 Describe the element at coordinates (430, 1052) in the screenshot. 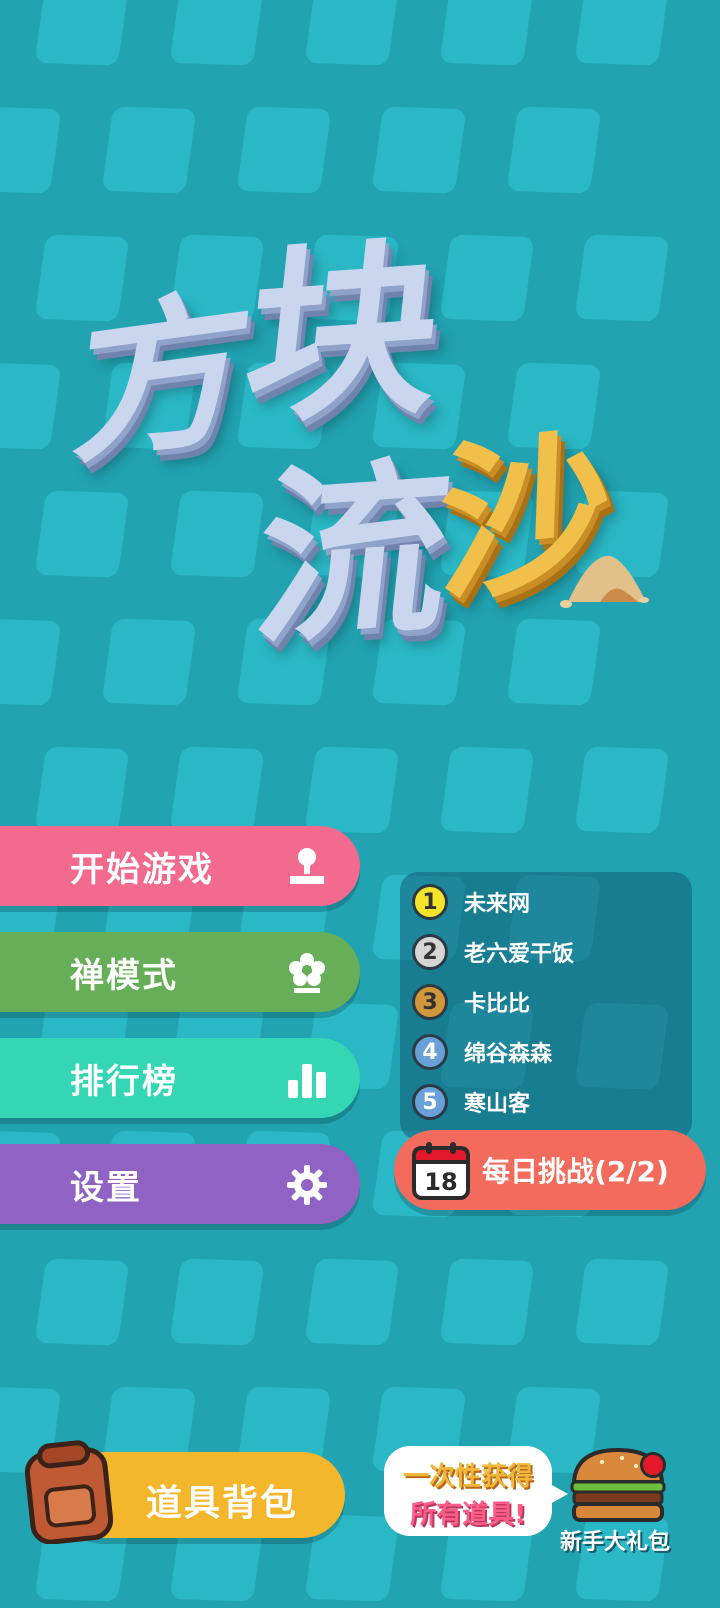

I see `rank-badge: 4` at that location.